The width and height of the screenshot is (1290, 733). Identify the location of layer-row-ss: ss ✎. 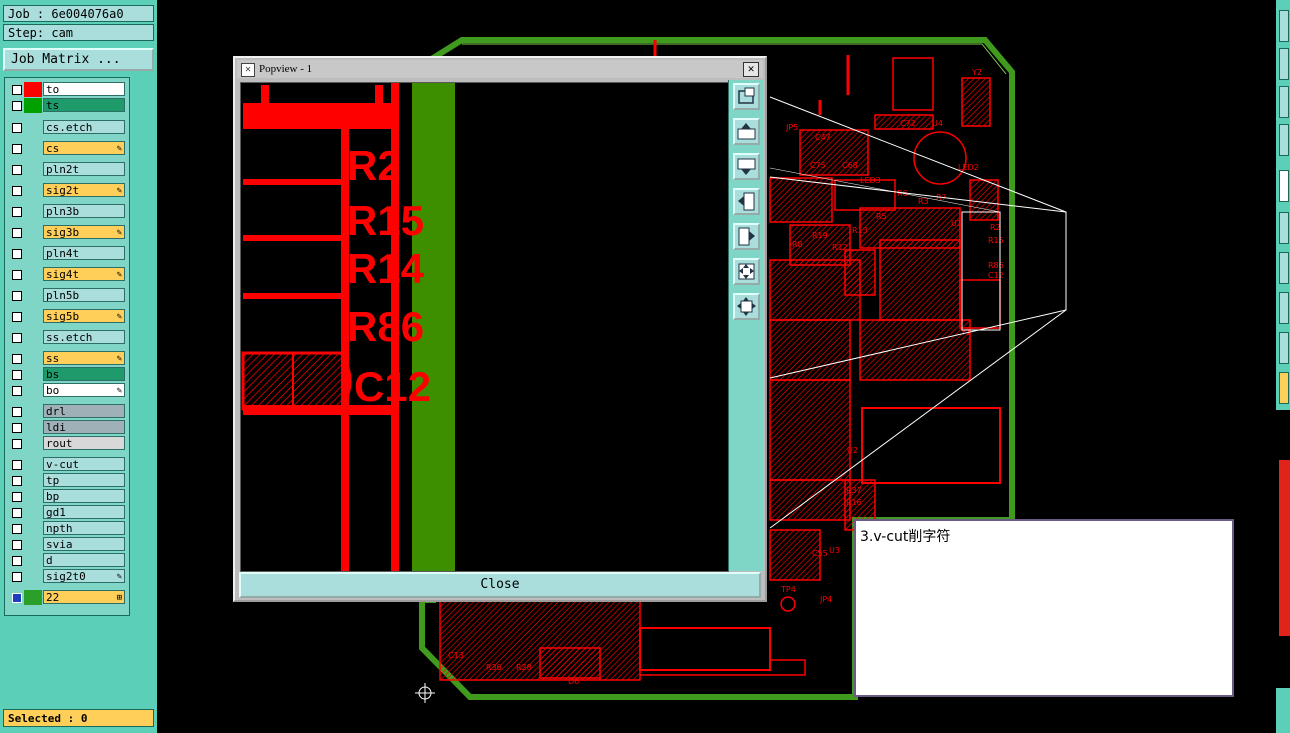
(67, 358).